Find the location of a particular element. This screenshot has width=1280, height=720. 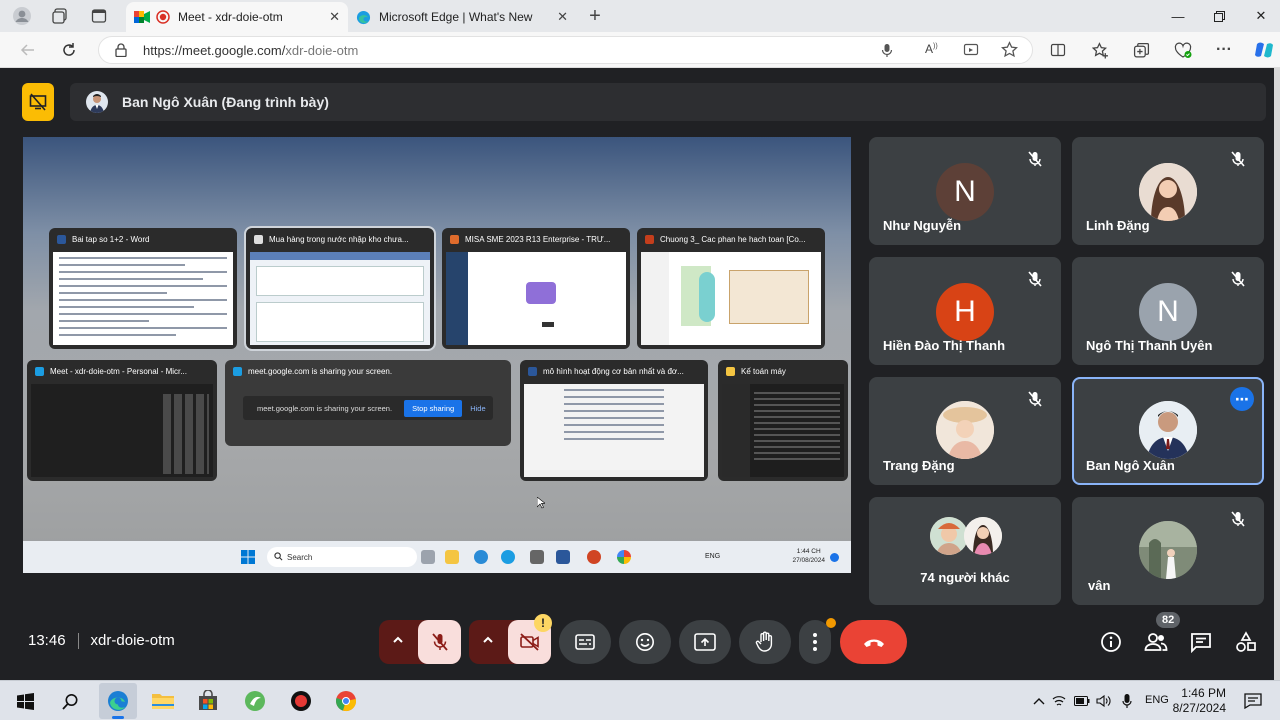

read-aloud-icon: A)) is located at coordinates (931, 49).